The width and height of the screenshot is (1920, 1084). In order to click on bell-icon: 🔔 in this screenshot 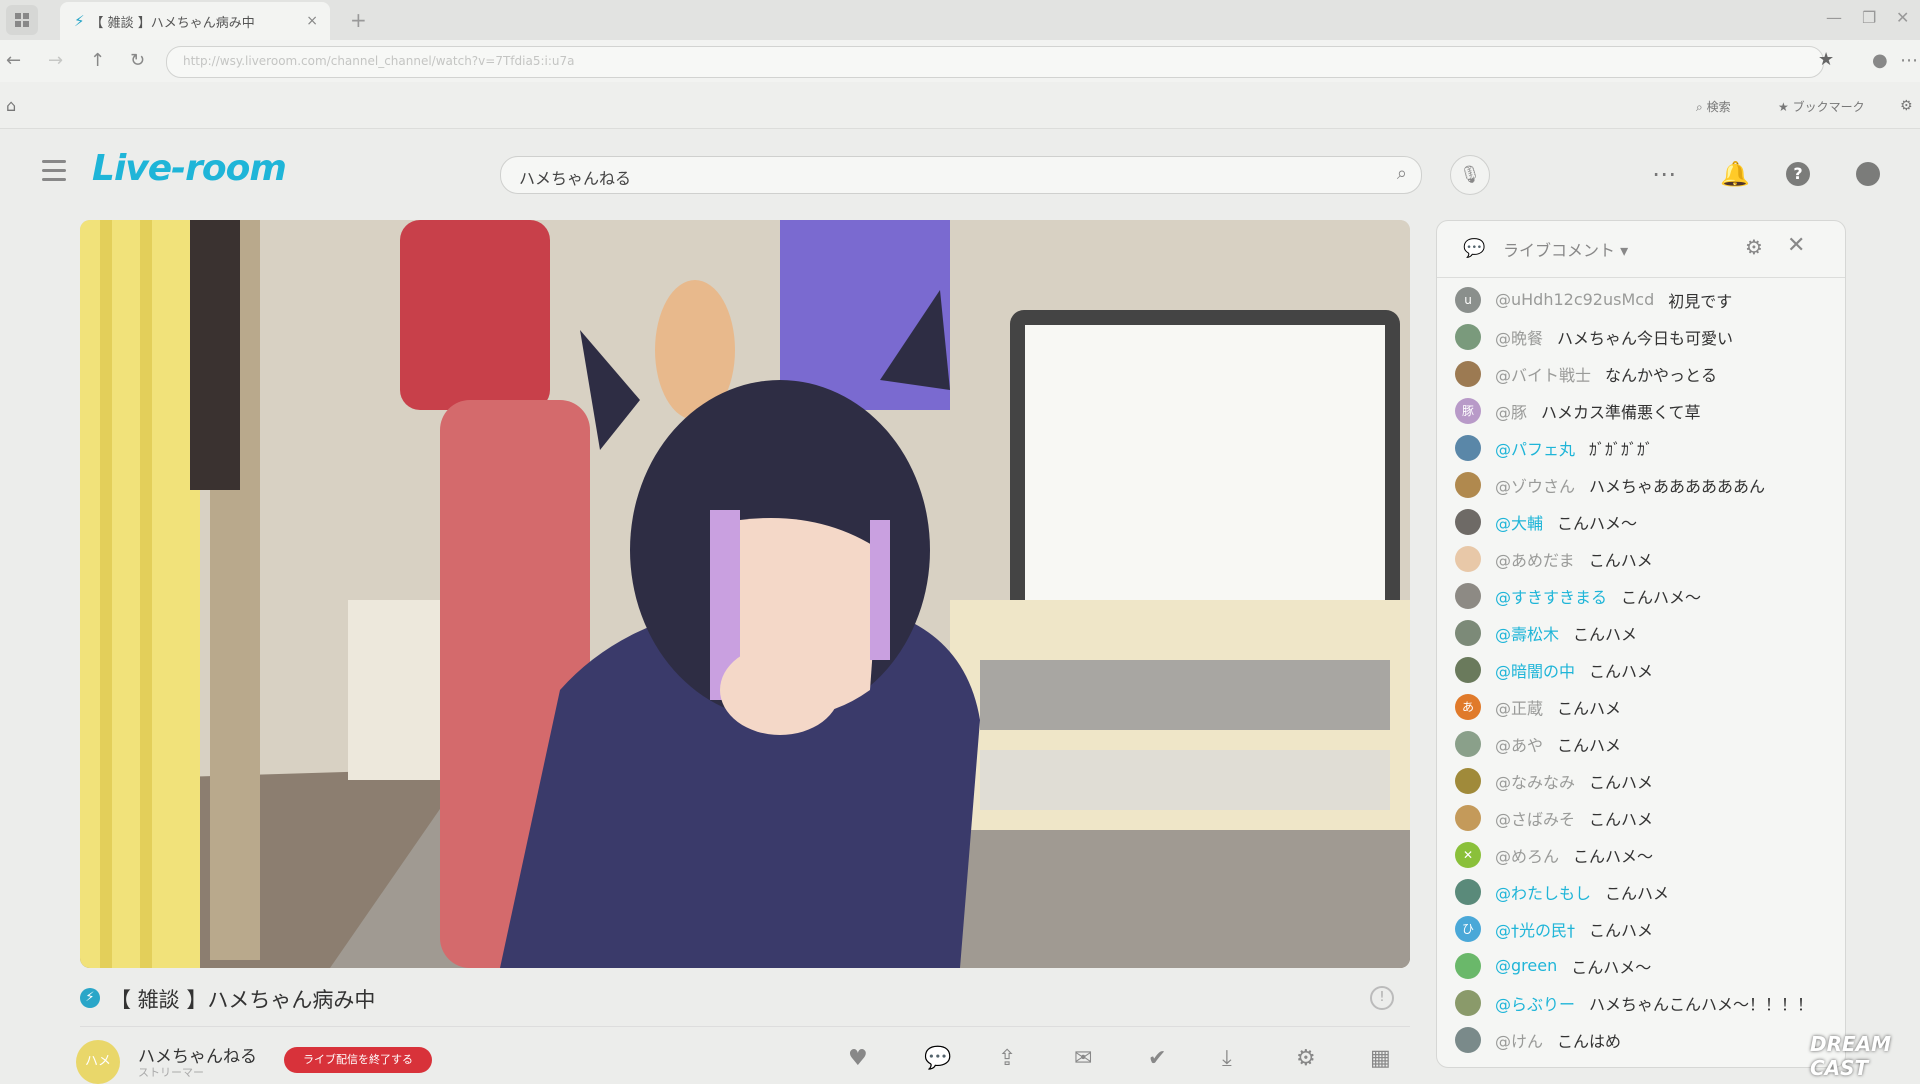, I will do `click(1735, 174)`.